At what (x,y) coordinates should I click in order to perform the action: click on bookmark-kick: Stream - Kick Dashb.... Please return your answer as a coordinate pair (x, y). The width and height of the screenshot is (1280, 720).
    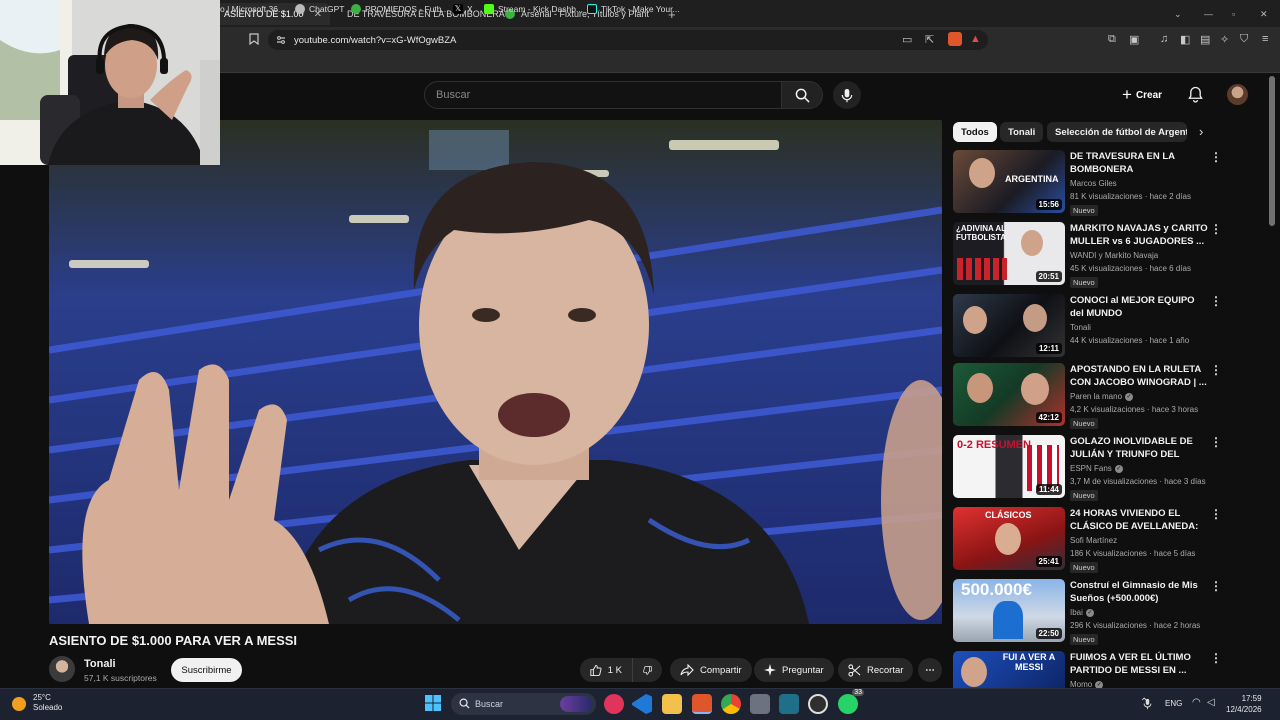
    Looking at the image, I should click on (533, 9).